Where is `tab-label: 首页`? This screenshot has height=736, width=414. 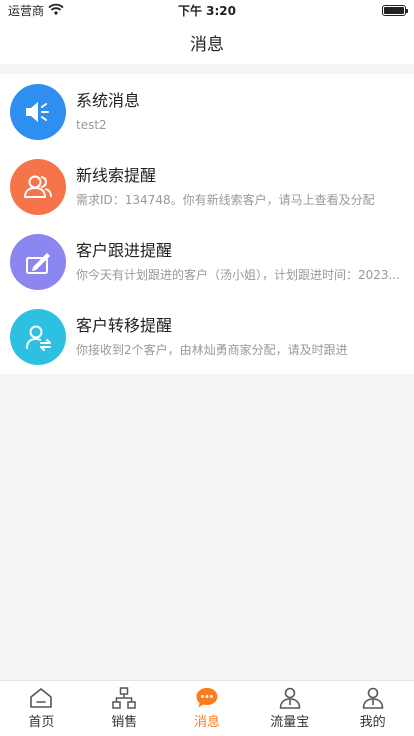 tab-label: 首页 is located at coordinates (41, 722).